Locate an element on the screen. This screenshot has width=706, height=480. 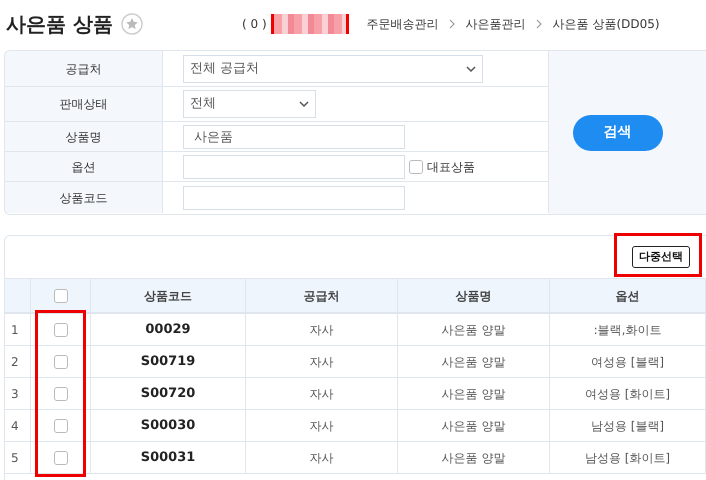
table-cell-text: 여성용 [블랙] is located at coordinates (627, 362).